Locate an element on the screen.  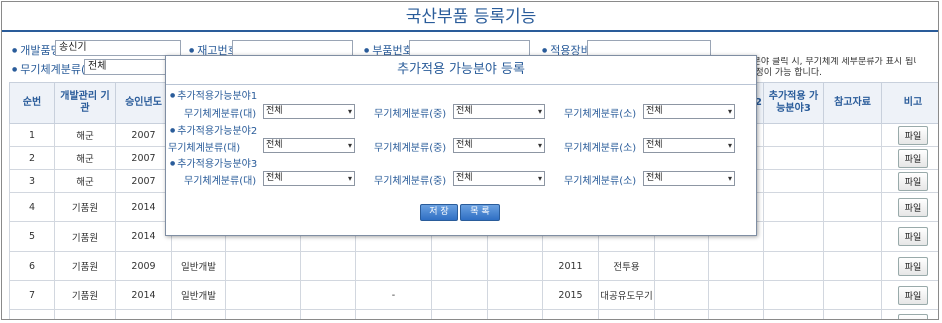
cell-no: 1 is located at coordinates (32, 135).